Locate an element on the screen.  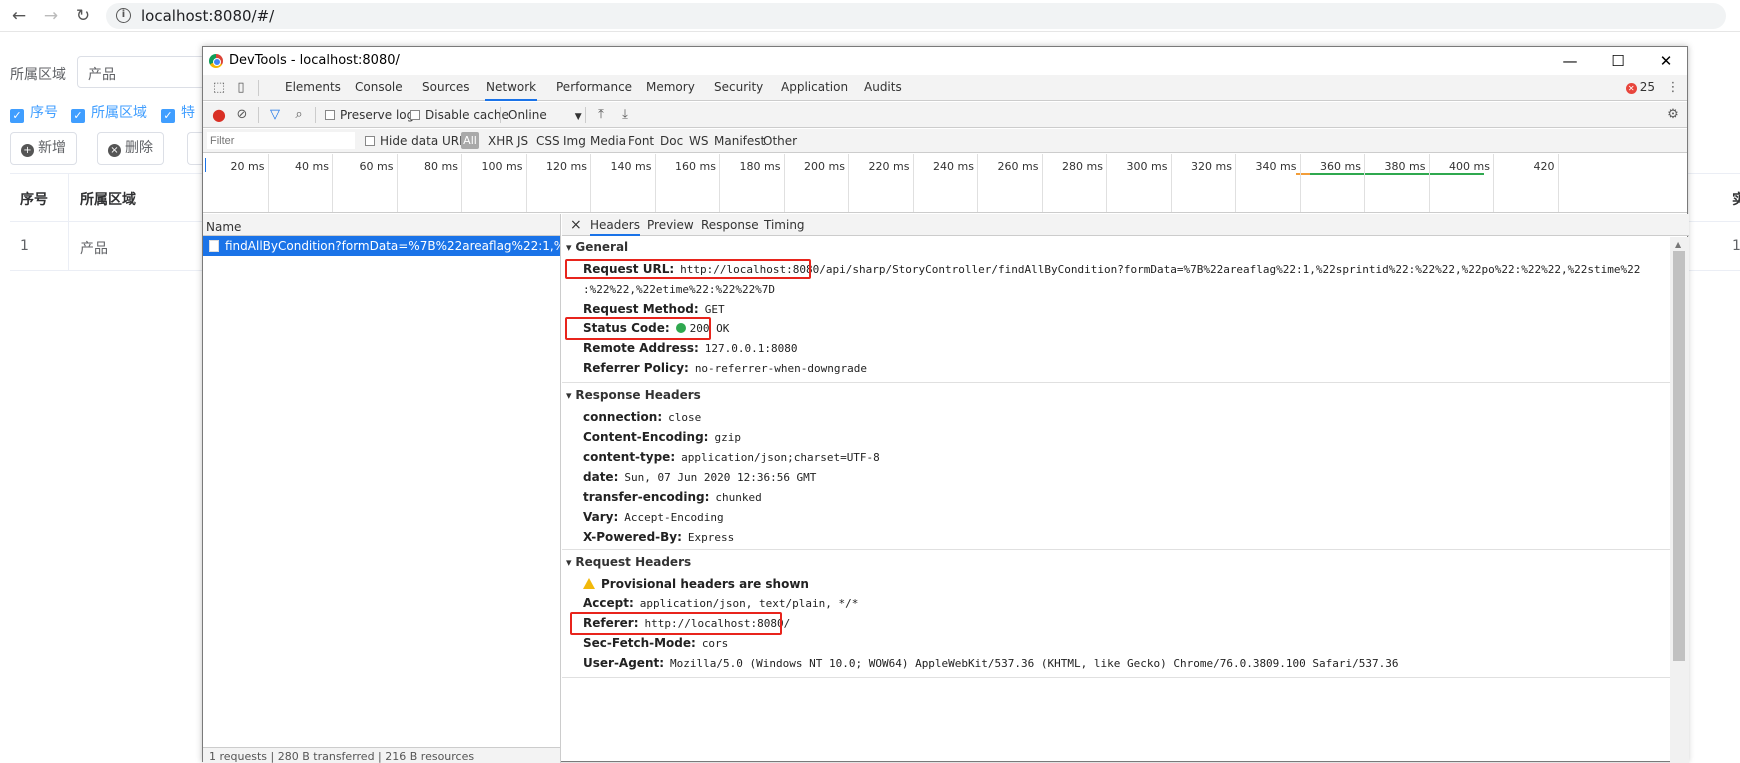
add-button: + 新增 is located at coordinates (43, 148).